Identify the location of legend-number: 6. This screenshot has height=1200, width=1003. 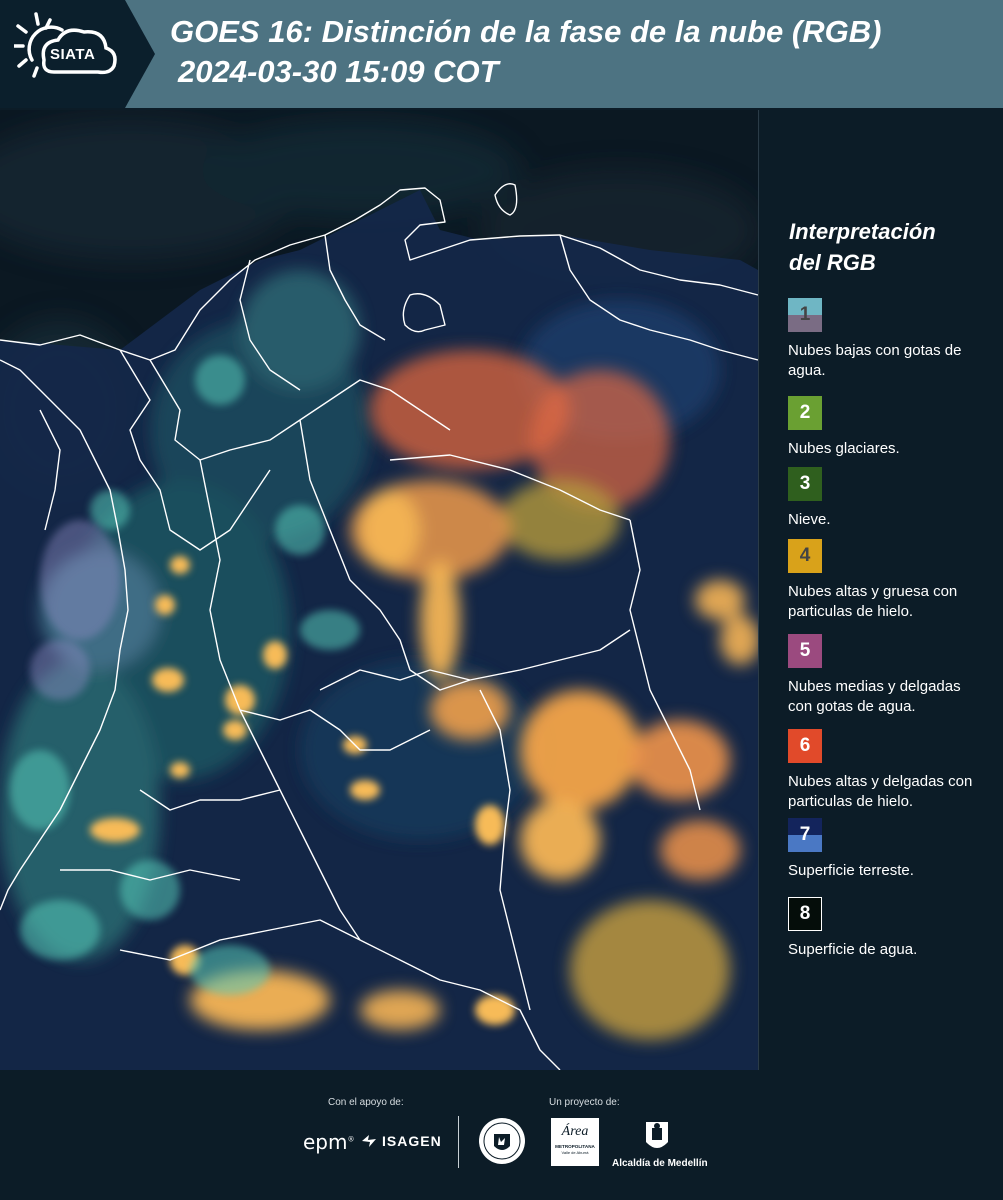
(805, 745).